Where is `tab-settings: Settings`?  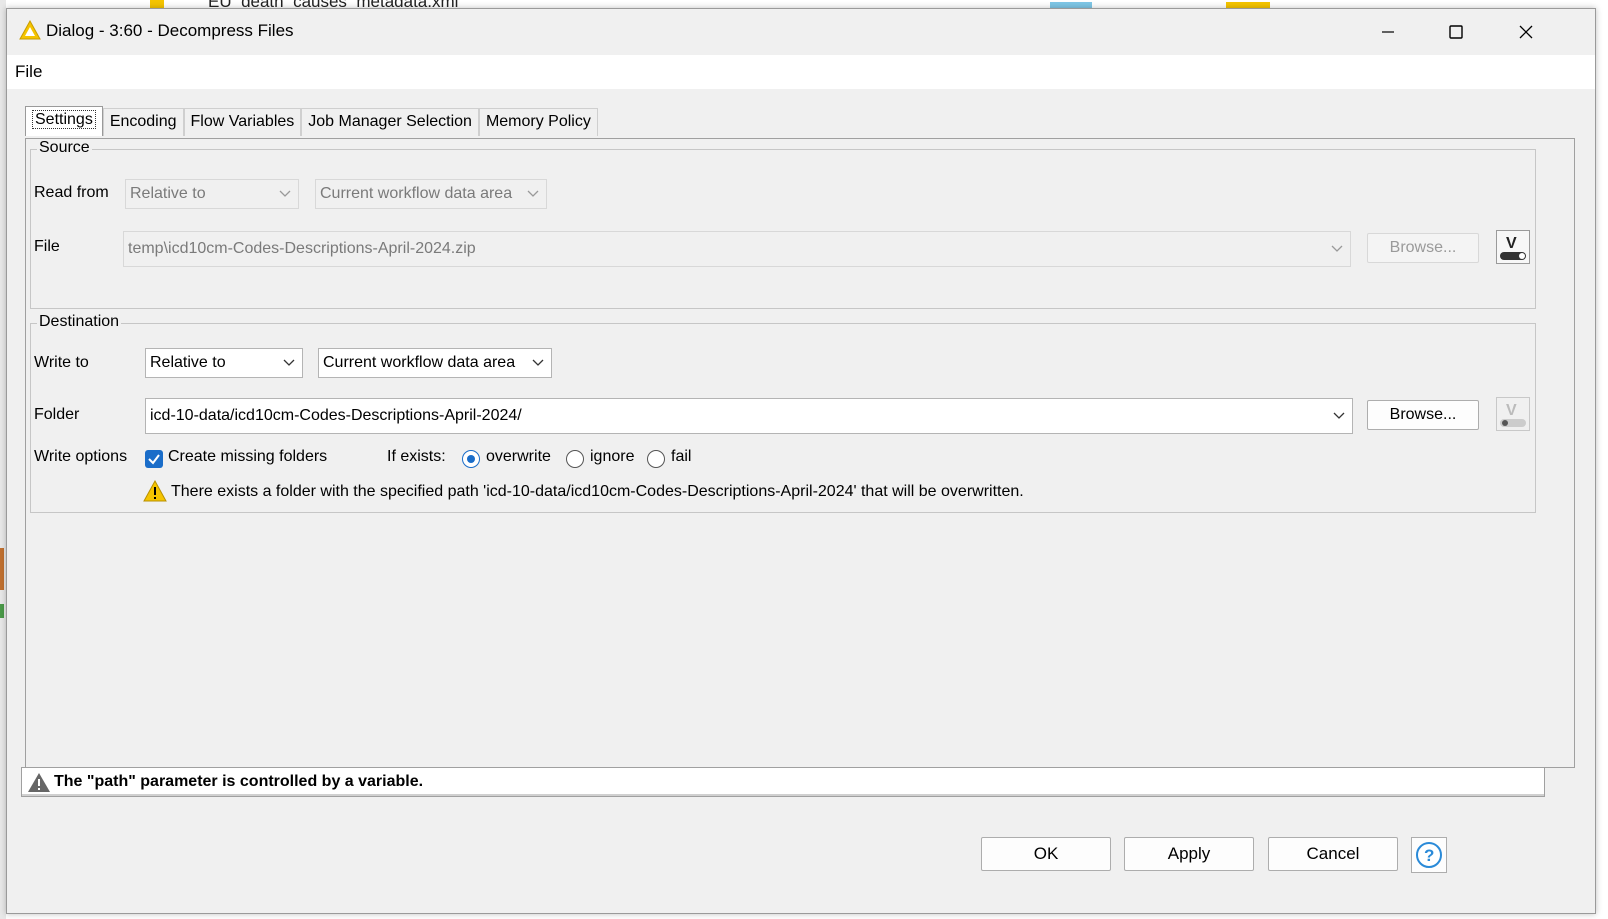 tab-settings: Settings is located at coordinates (64, 121).